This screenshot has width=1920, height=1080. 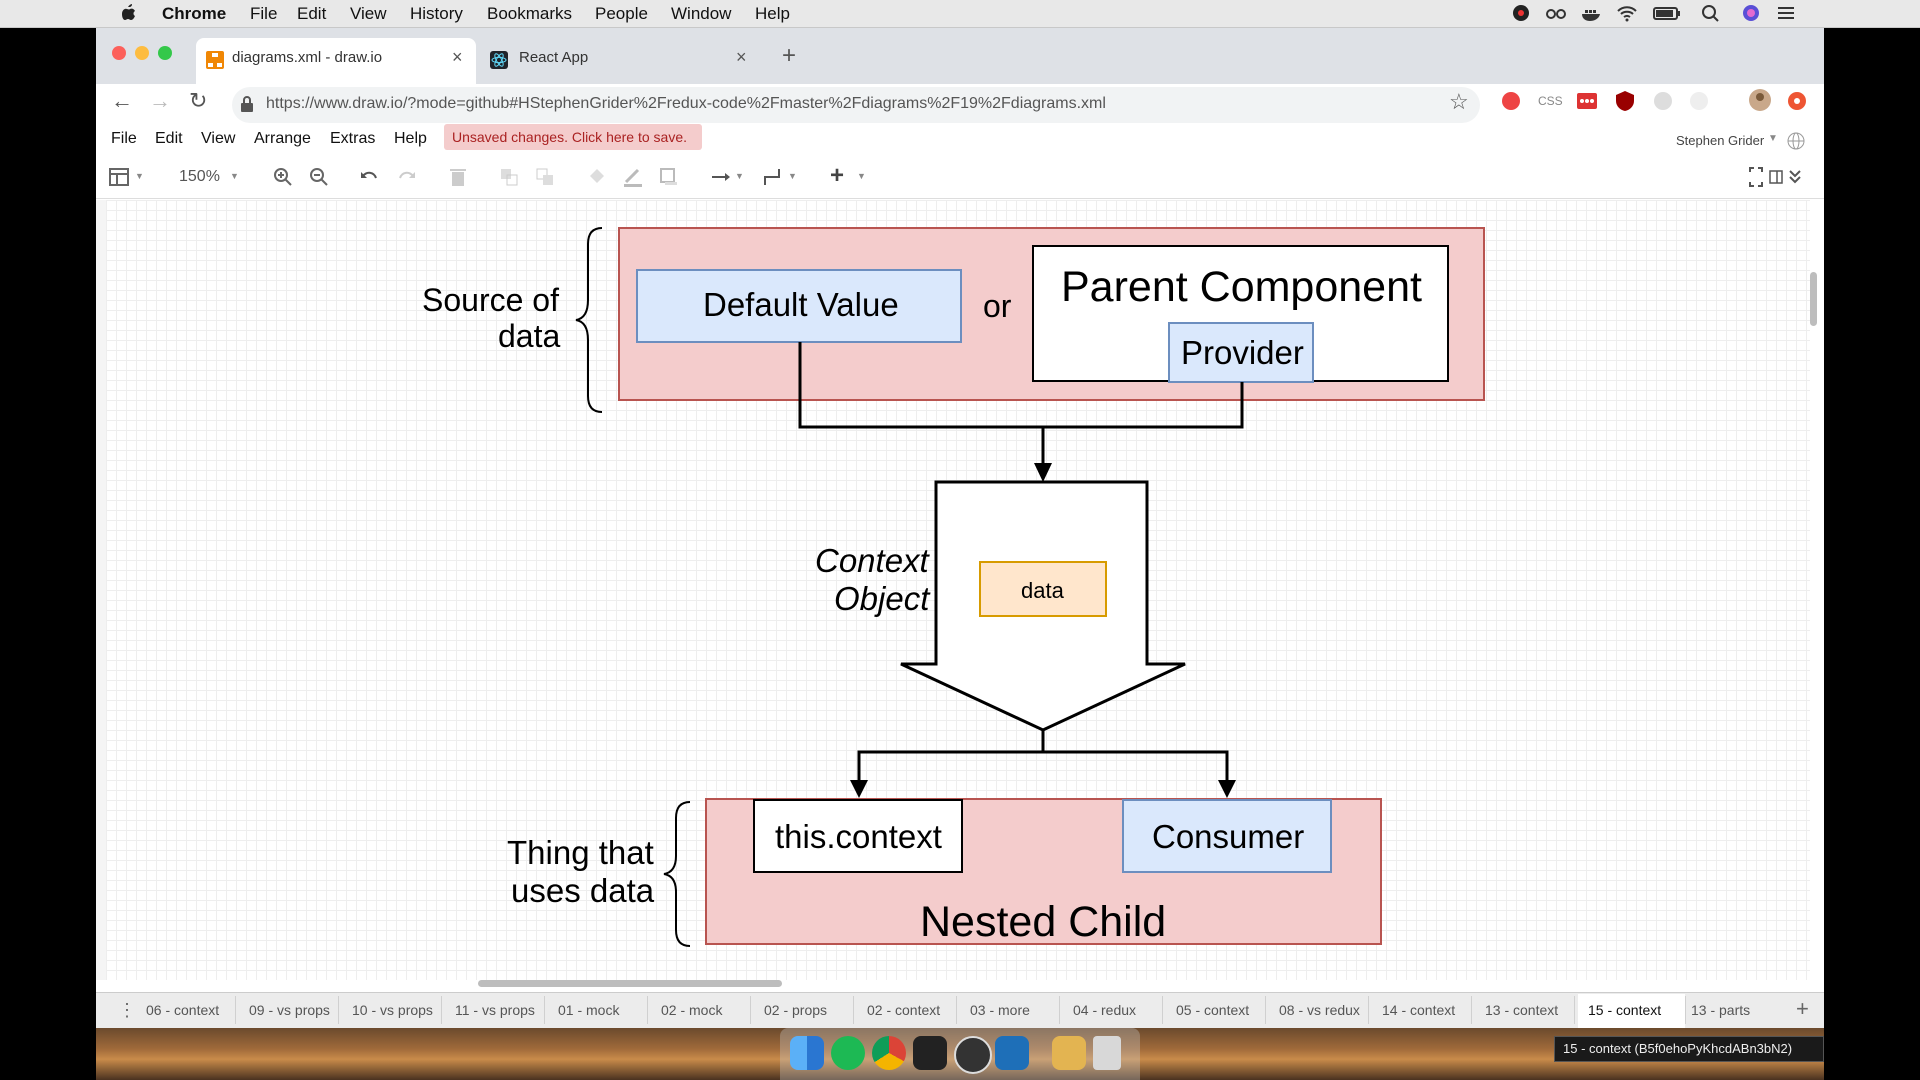 What do you see at coordinates (573, 137) in the screenshot?
I see `unsaved-changes-button: Unsaved changes. Click here to save.` at bounding box center [573, 137].